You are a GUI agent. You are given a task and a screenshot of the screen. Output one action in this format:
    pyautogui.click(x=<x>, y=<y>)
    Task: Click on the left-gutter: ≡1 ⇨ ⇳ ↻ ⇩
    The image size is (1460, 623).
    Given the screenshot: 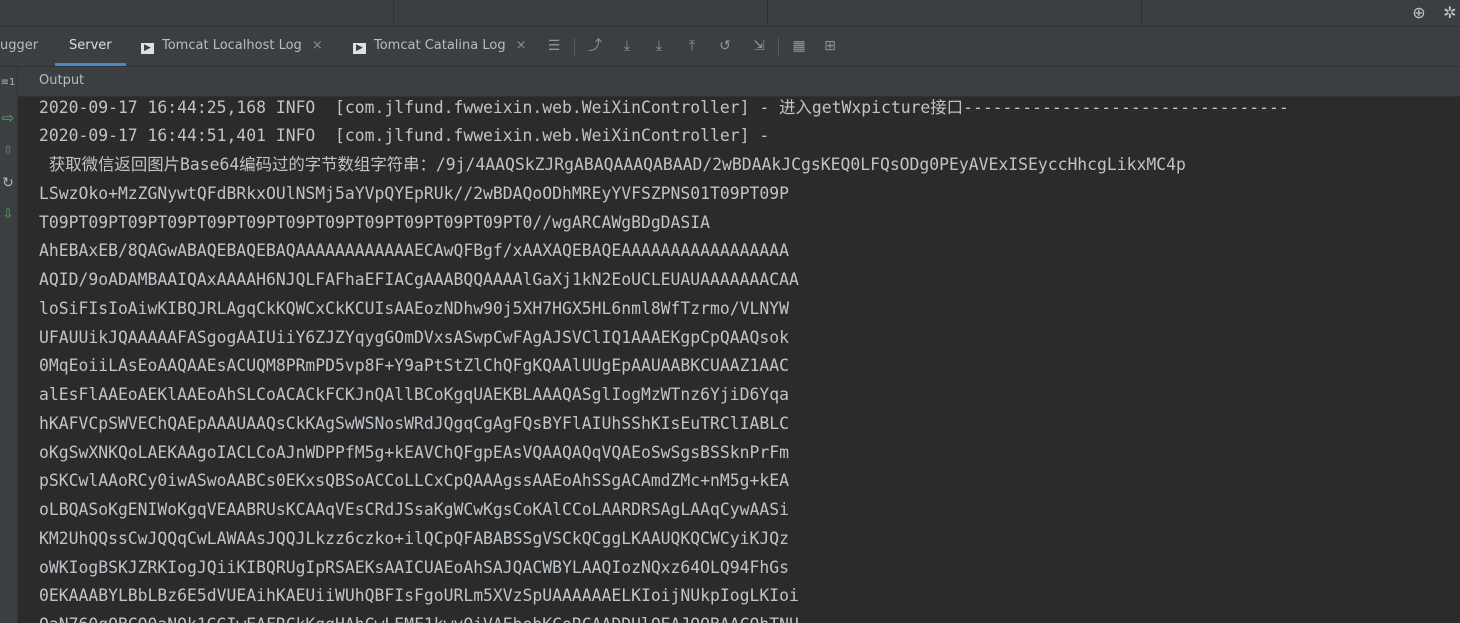 What is the action you would take?
    pyautogui.click(x=9, y=345)
    